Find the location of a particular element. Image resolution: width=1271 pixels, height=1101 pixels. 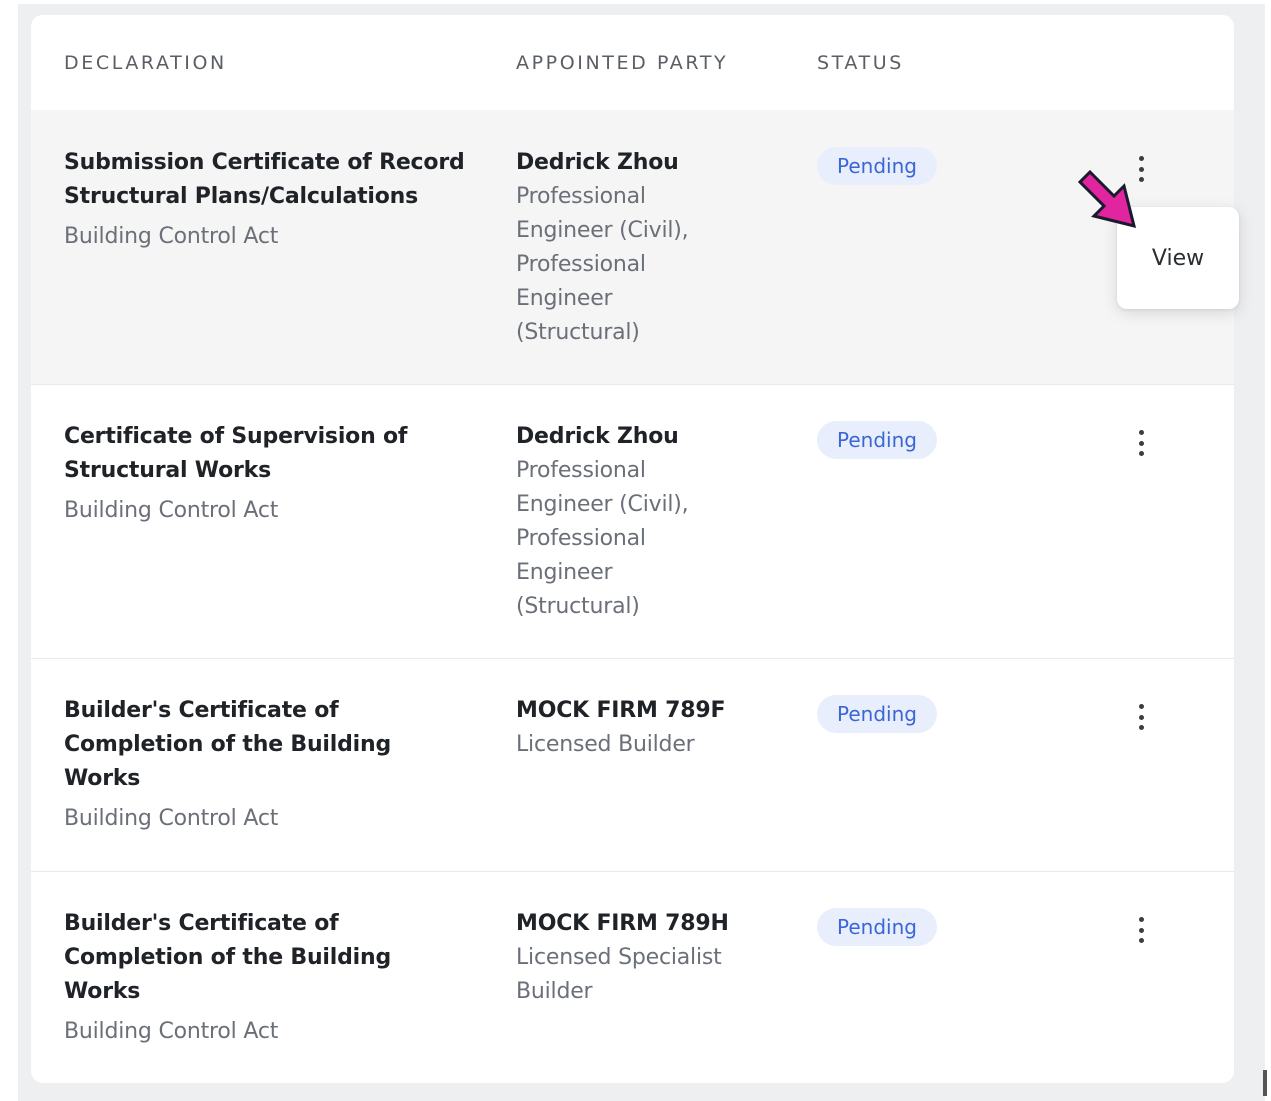

column-header-status: STATUS is located at coordinates (860, 63).